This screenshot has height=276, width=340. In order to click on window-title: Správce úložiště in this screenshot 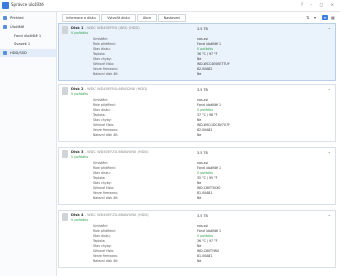, I will do `click(27, 4)`.